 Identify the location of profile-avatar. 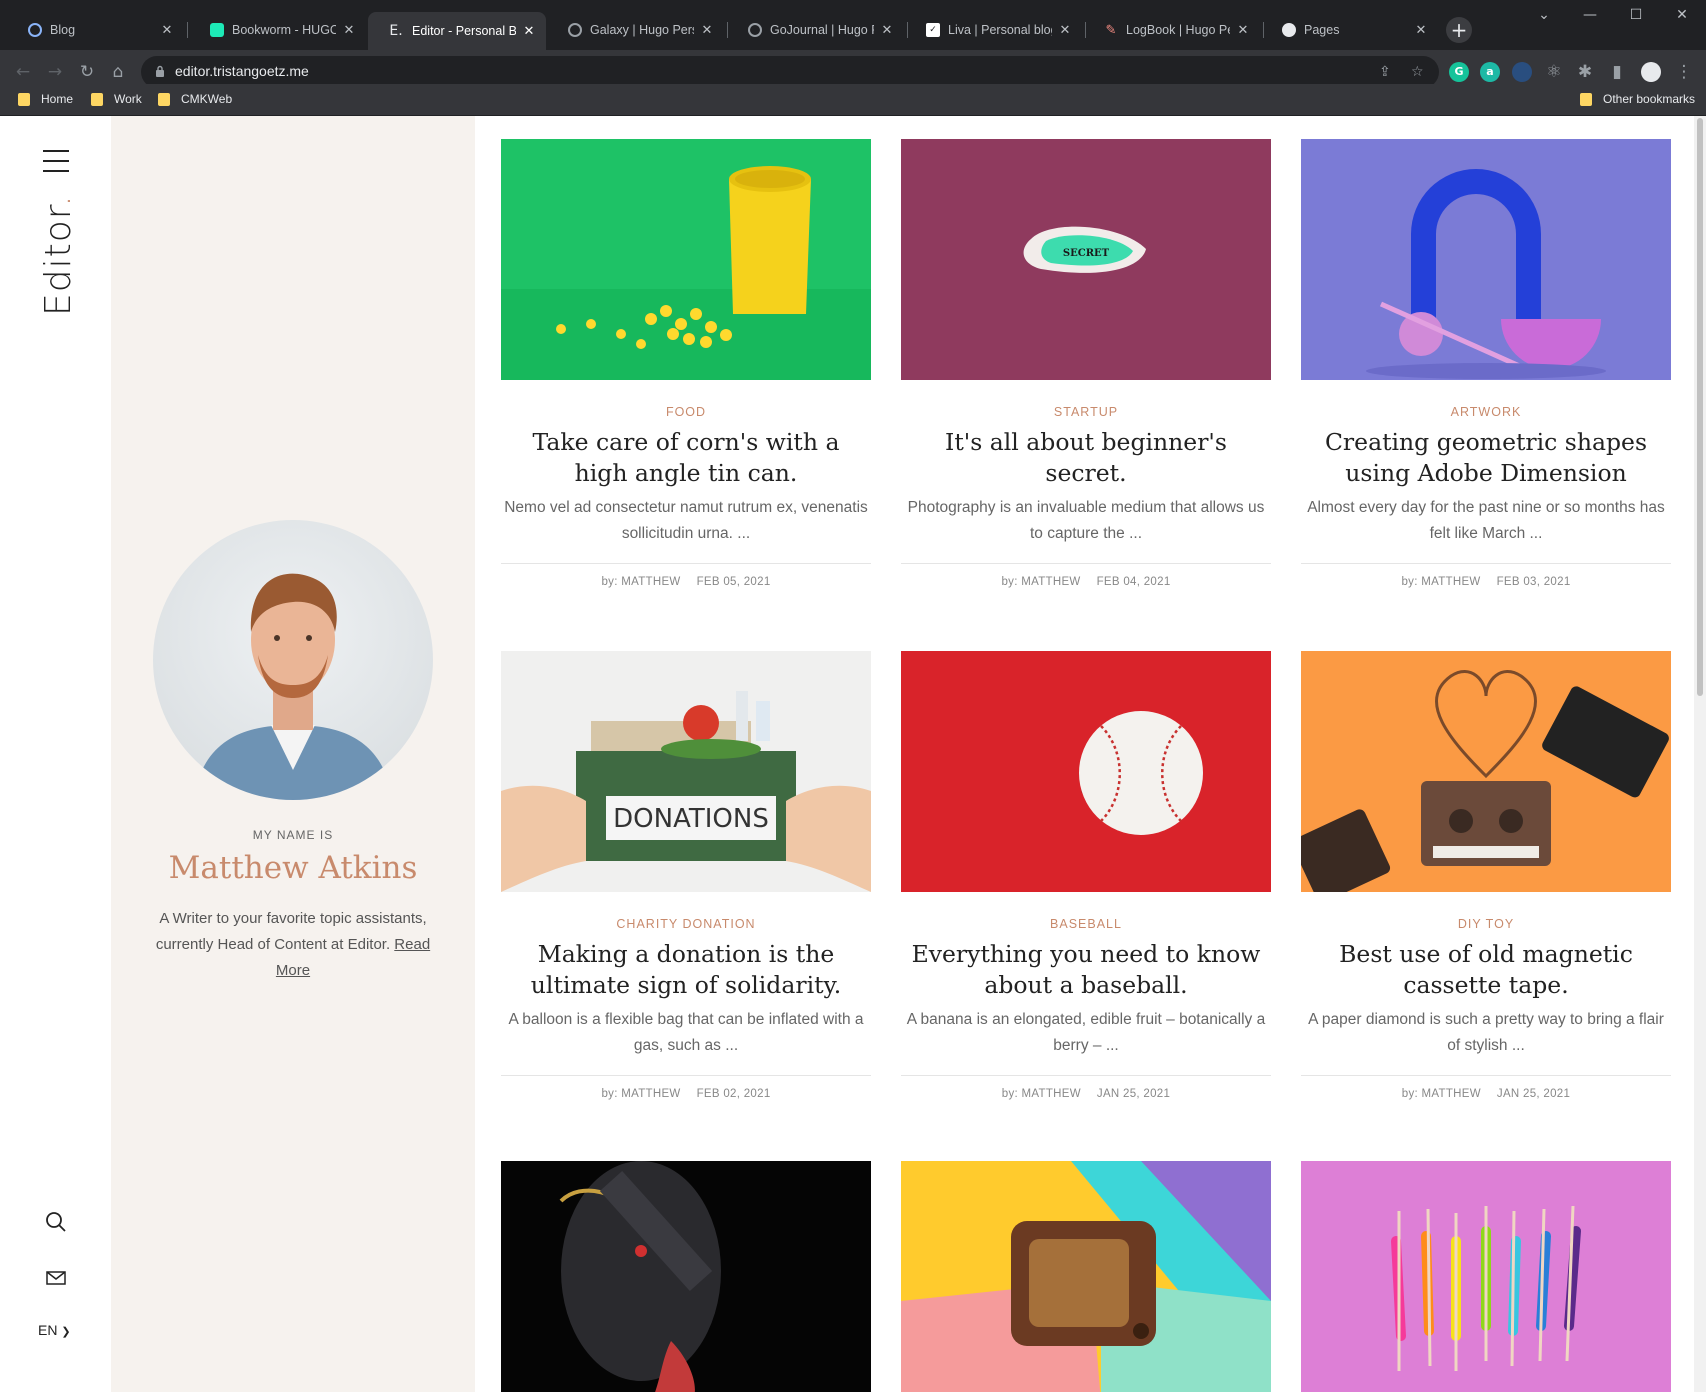
(1651, 72).